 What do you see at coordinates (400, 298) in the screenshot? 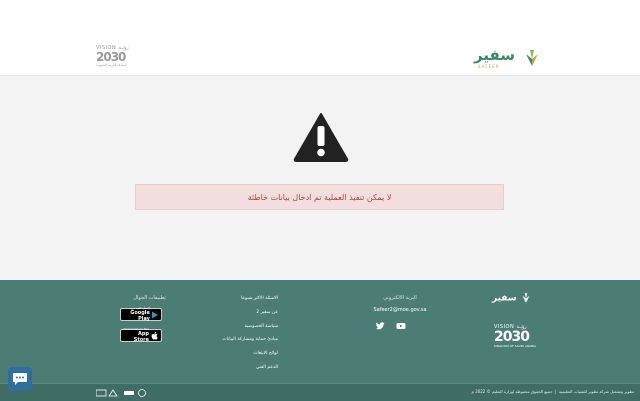
I see `email-title: البريد الالكتروني` at bounding box center [400, 298].